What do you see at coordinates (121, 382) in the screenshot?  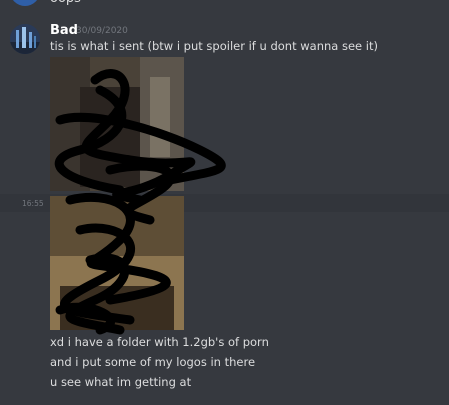 I see `message-line-4: u see what im getting at` at bounding box center [121, 382].